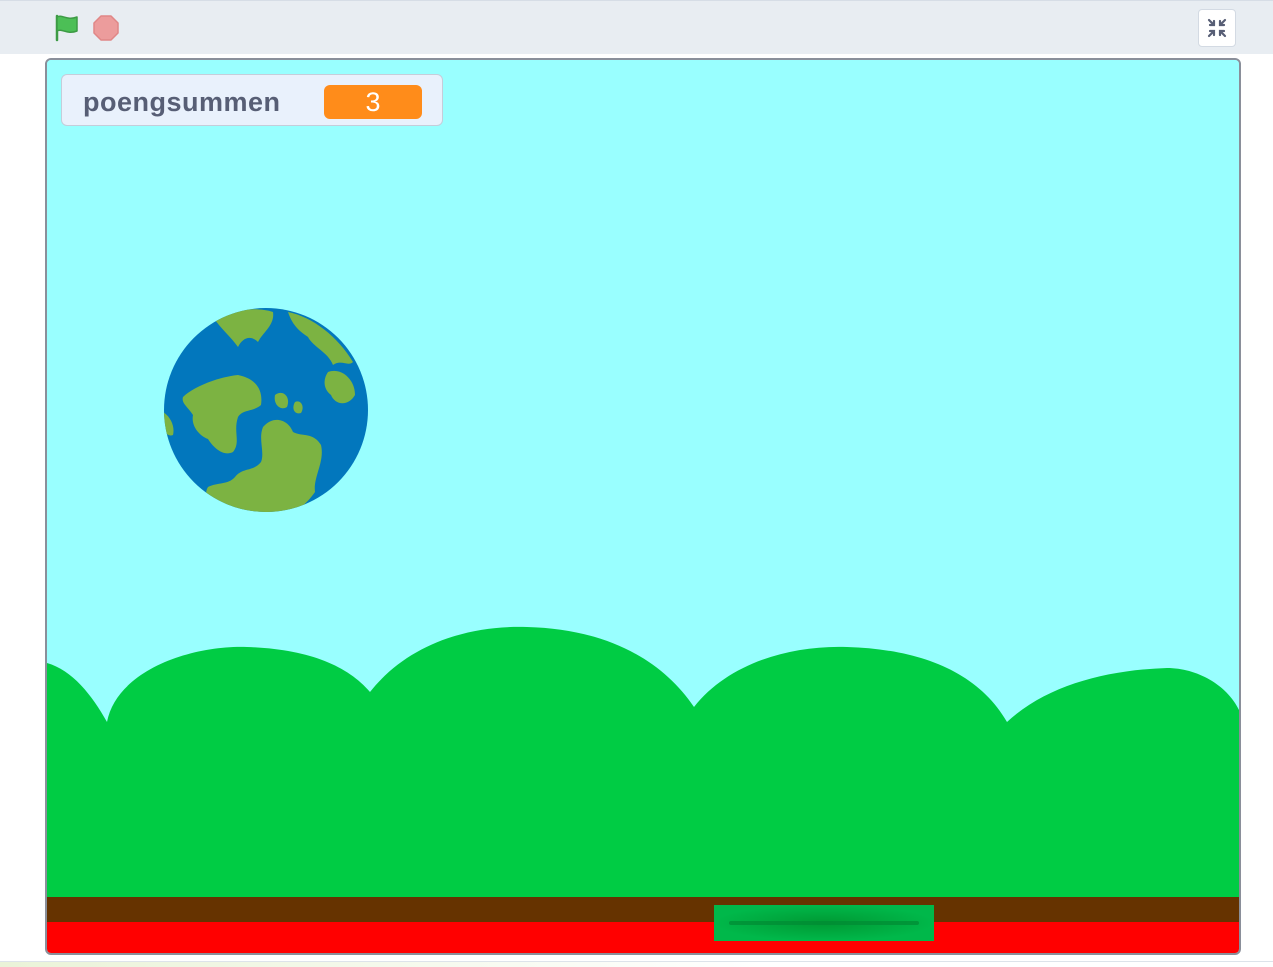  I want to click on green-flag-button, so click(67, 28).